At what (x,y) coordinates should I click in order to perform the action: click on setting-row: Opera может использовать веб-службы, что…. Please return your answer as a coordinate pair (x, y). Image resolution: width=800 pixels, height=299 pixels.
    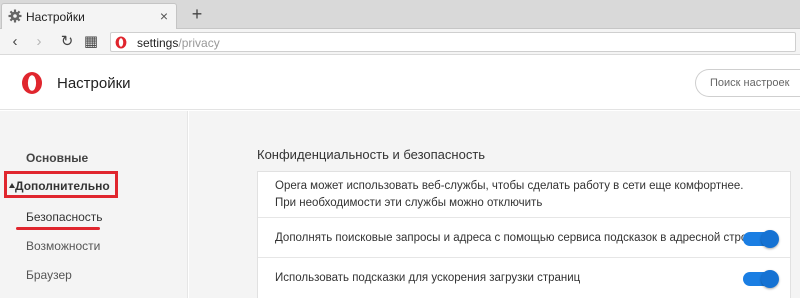
    Looking at the image, I should click on (524, 195).